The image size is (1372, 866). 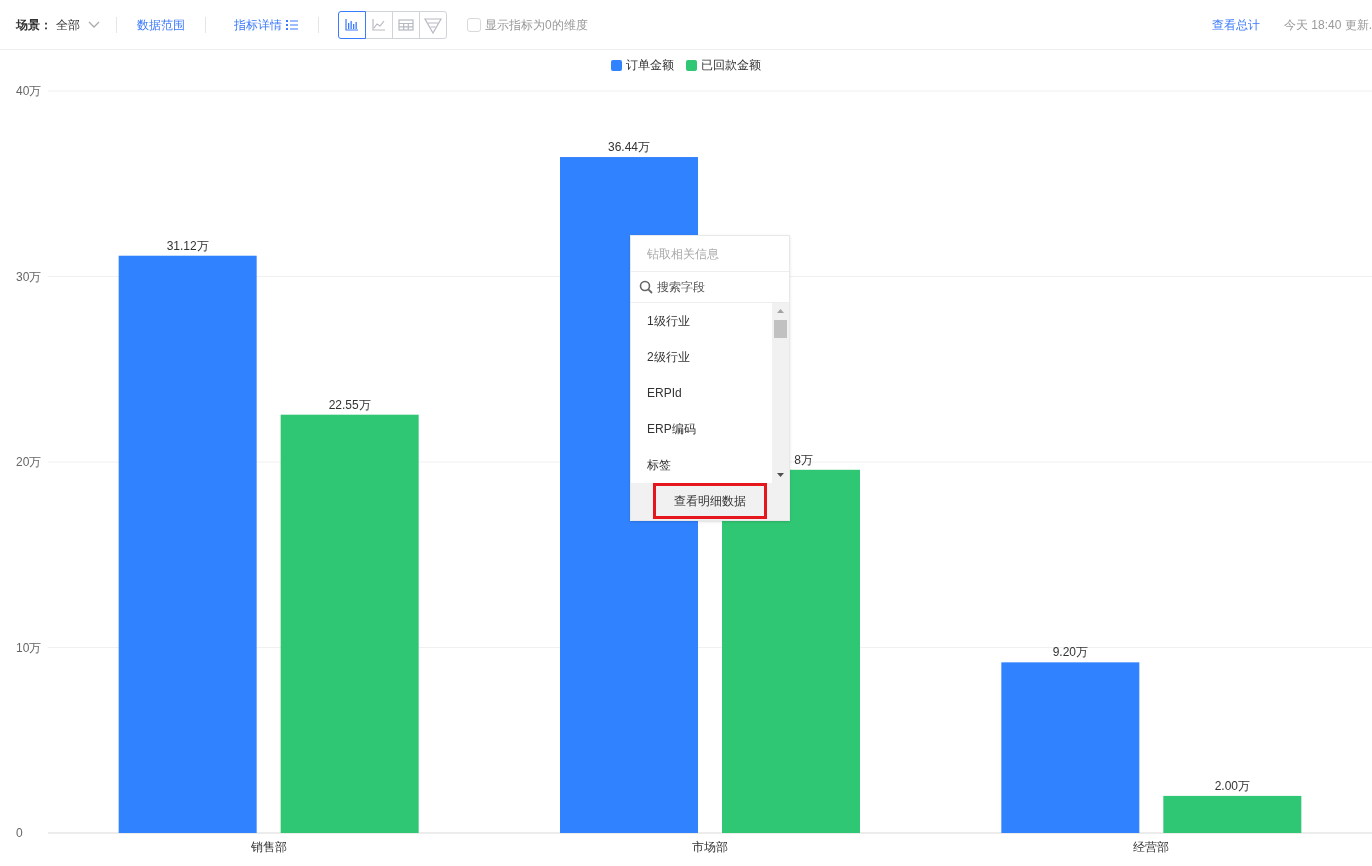 What do you see at coordinates (187, 245) in the screenshot?
I see `value-label: 31.12万` at bounding box center [187, 245].